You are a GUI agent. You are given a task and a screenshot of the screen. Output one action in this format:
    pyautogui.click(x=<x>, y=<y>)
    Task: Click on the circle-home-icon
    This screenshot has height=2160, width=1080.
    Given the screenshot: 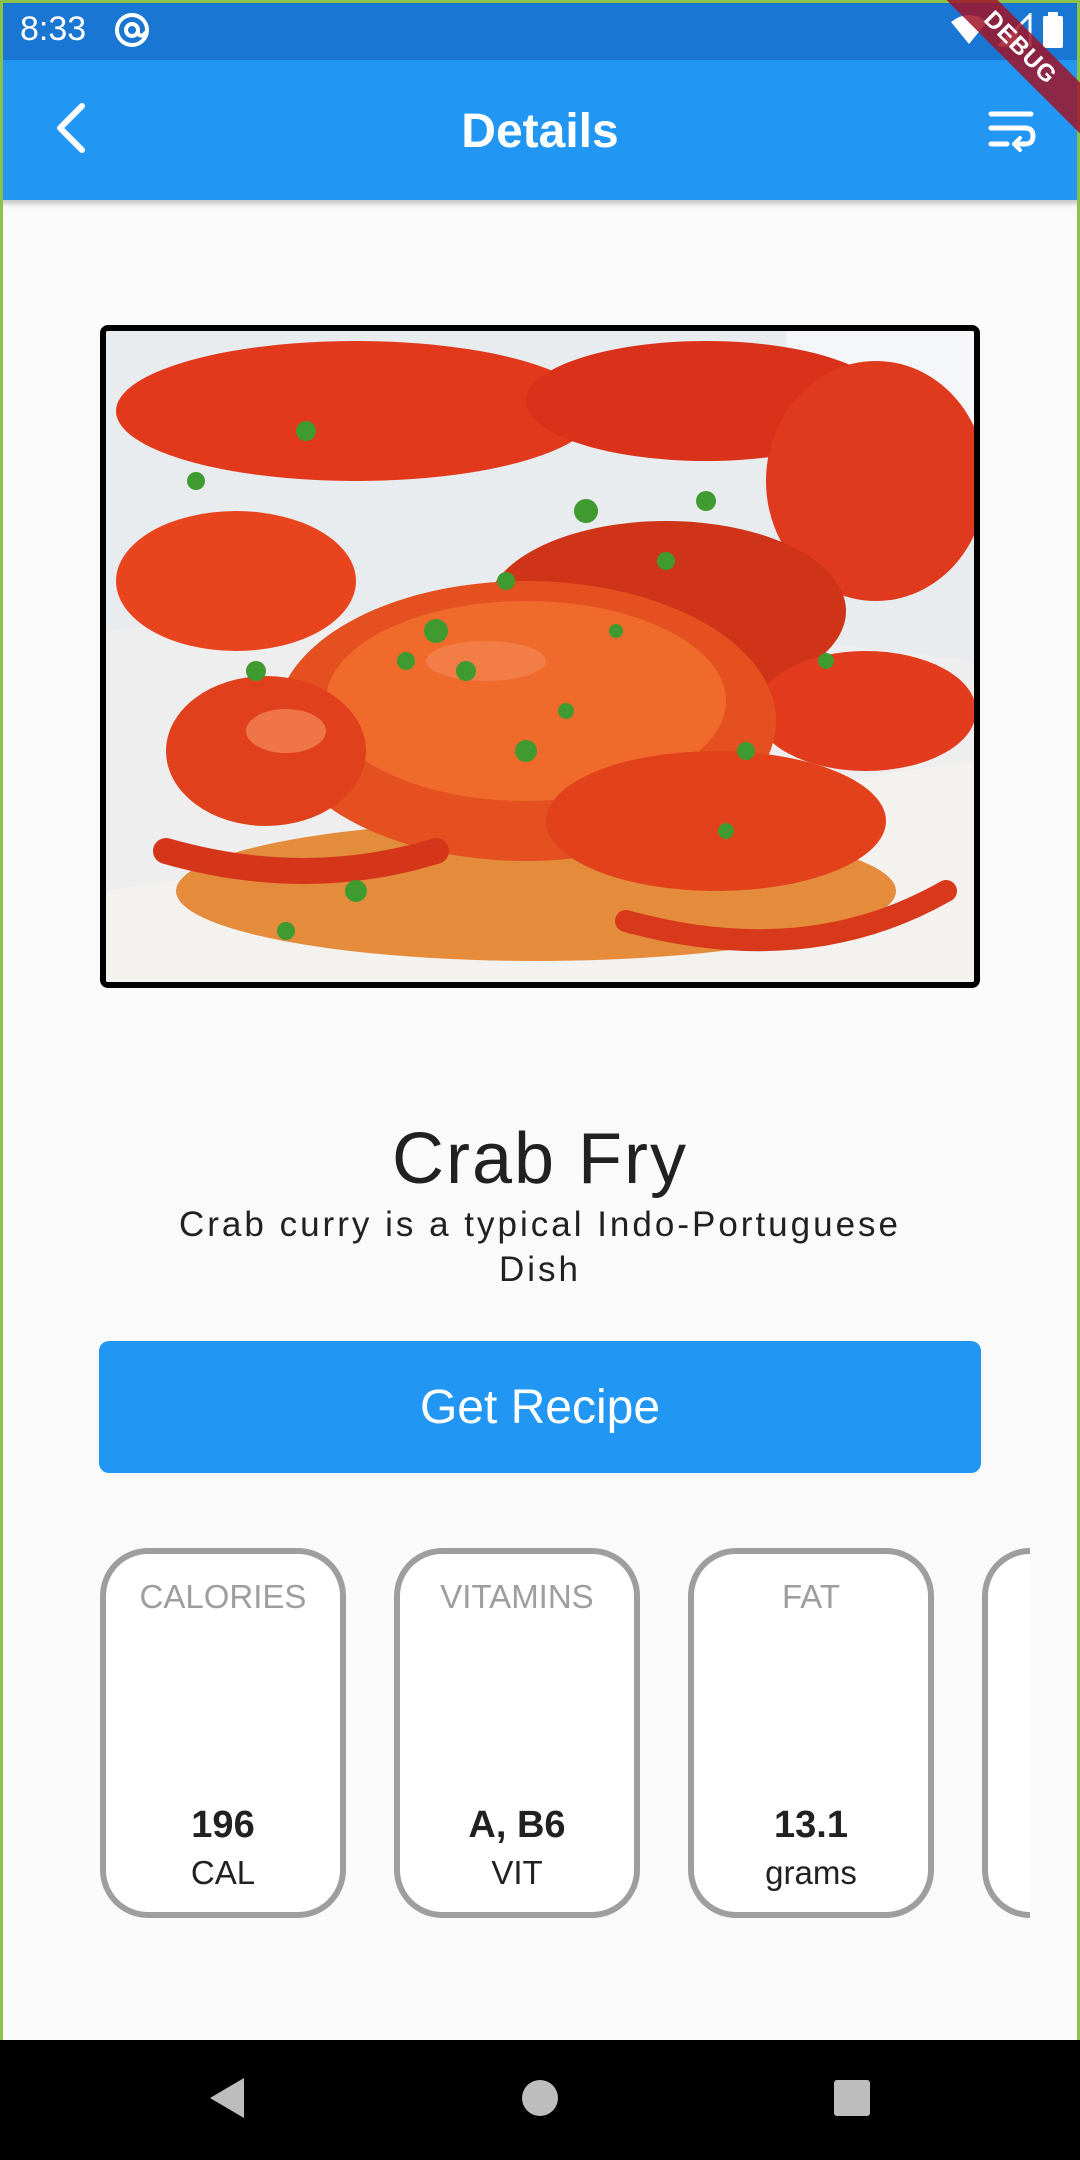 What is the action you would take?
    pyautogui.click(x=540, y=2100)
    